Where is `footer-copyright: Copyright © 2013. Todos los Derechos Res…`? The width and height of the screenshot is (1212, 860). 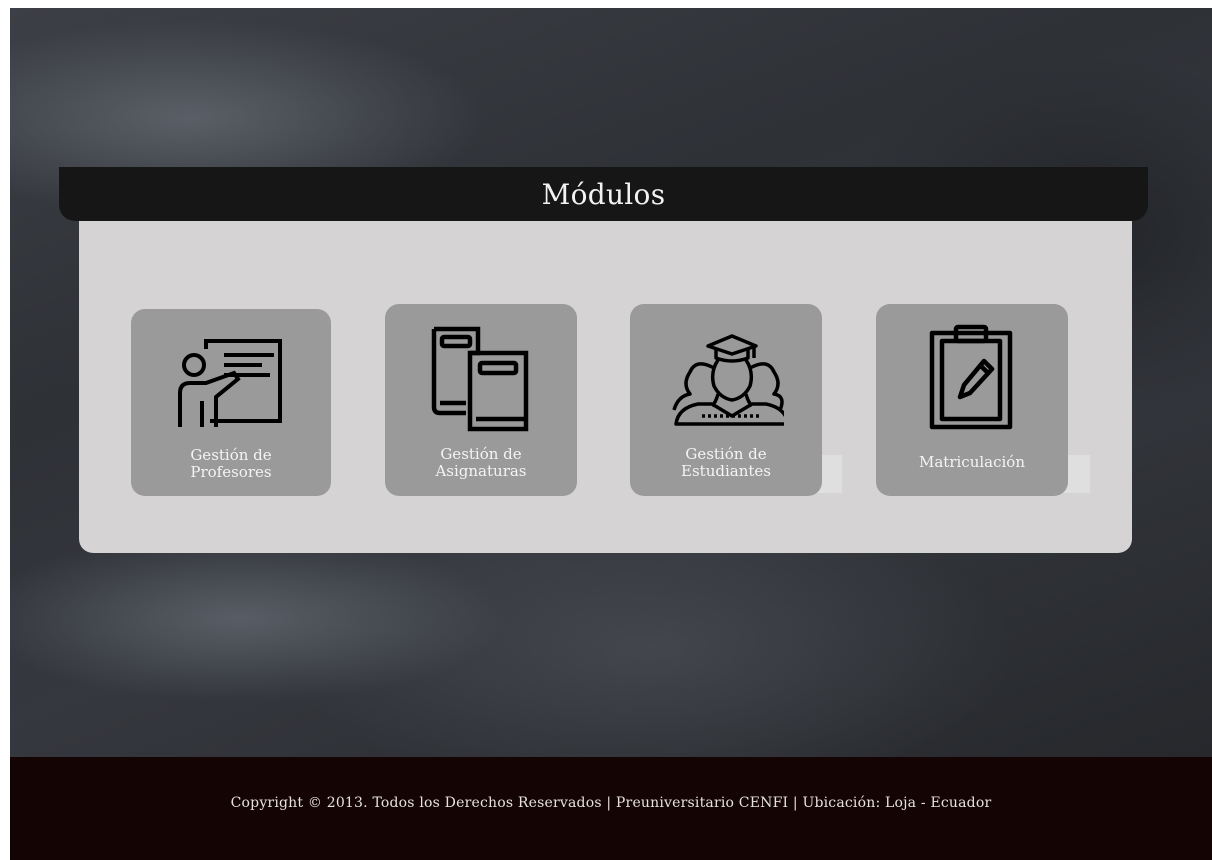
footer-copyright: Copyright © 2013. Todos los Derechos Res… is located at coordinates (611, 802).